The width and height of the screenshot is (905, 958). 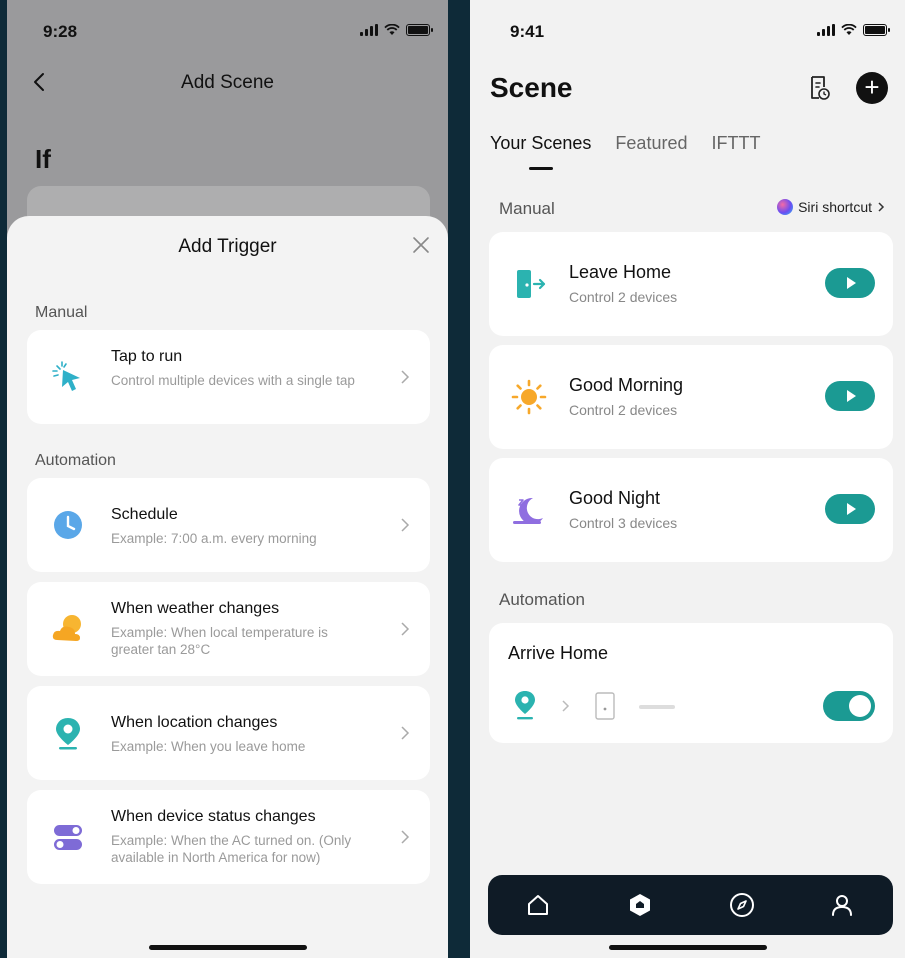 I want to click on tab-ifttt: IFTTT, so click(x=735, y=143).